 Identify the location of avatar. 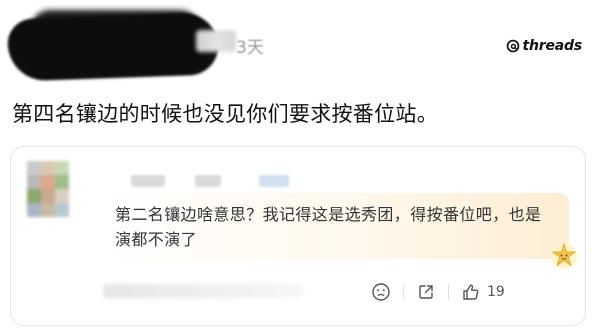
(55, 196).